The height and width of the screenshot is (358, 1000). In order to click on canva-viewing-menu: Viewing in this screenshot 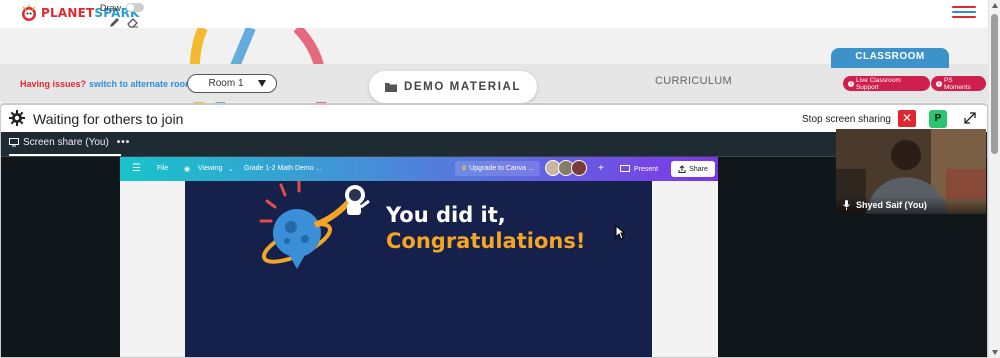, I will do `click(210, 168)`.